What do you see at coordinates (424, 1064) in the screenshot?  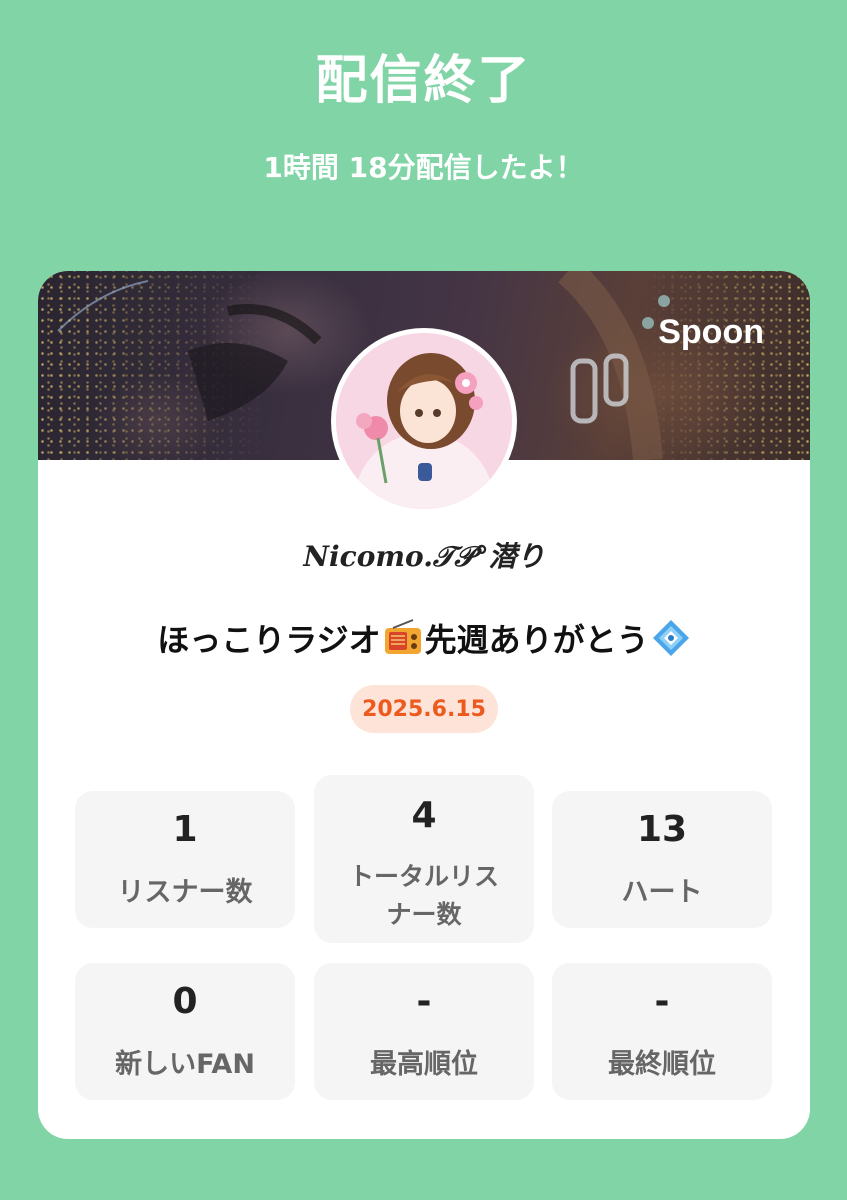 I see `stat-label: 最高順位` at bounding box center [424, 1064].